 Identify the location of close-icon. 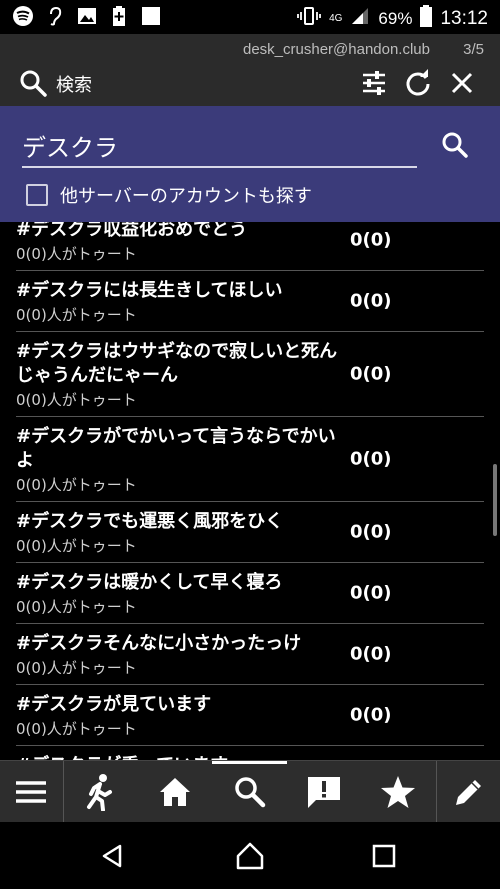
(462, 83).